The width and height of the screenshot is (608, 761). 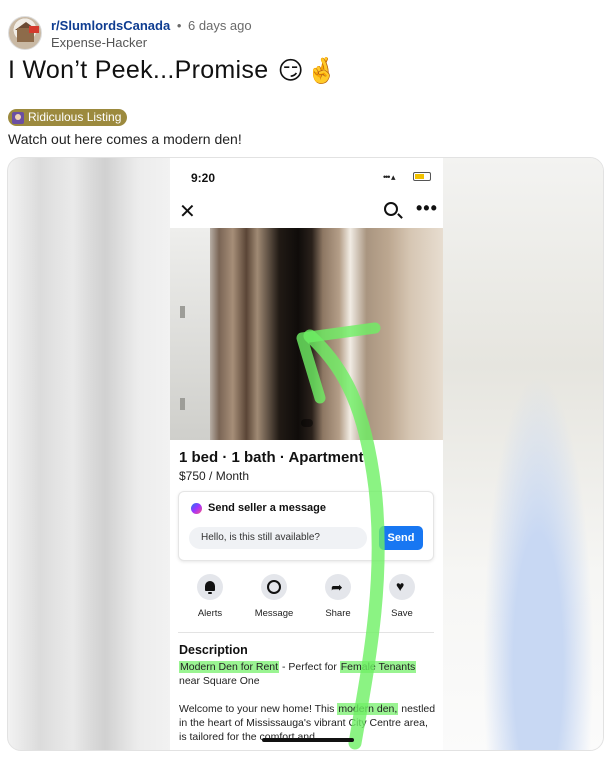 I want to click on post-flair: Ridiculous Listing, so click(x=68, y=117).